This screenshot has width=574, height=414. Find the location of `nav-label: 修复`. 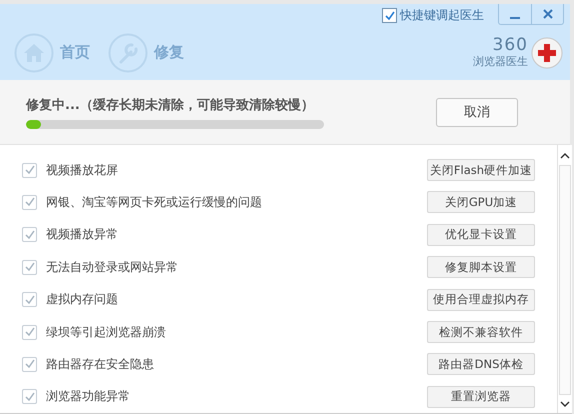

nav-label: 修复 is located at coordinates (169, 52).